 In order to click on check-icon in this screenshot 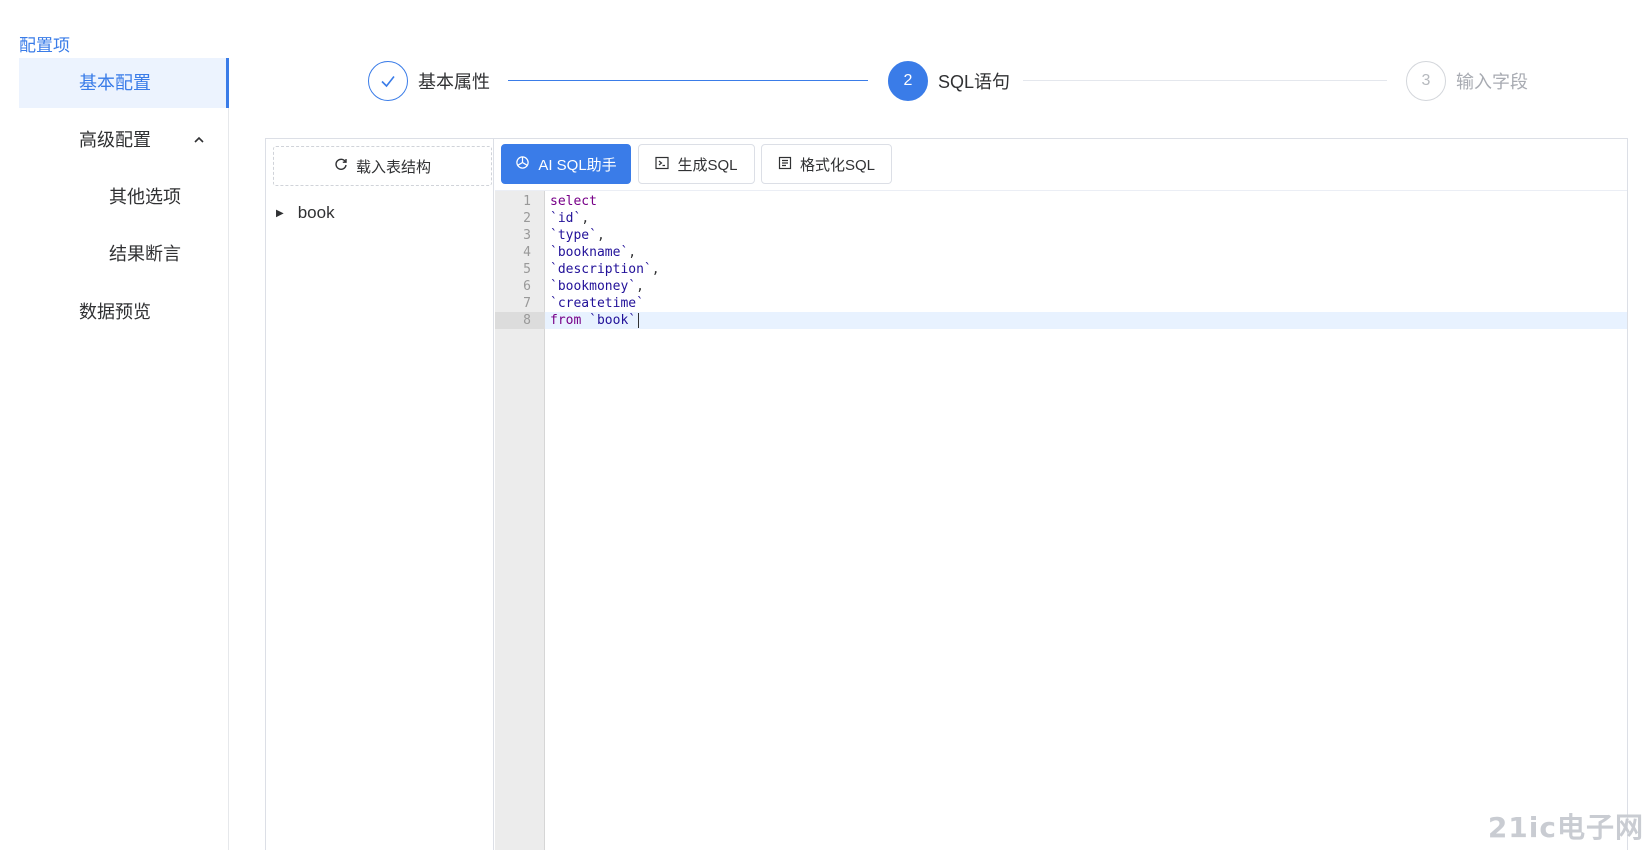, I will do `click(388, 81)`.